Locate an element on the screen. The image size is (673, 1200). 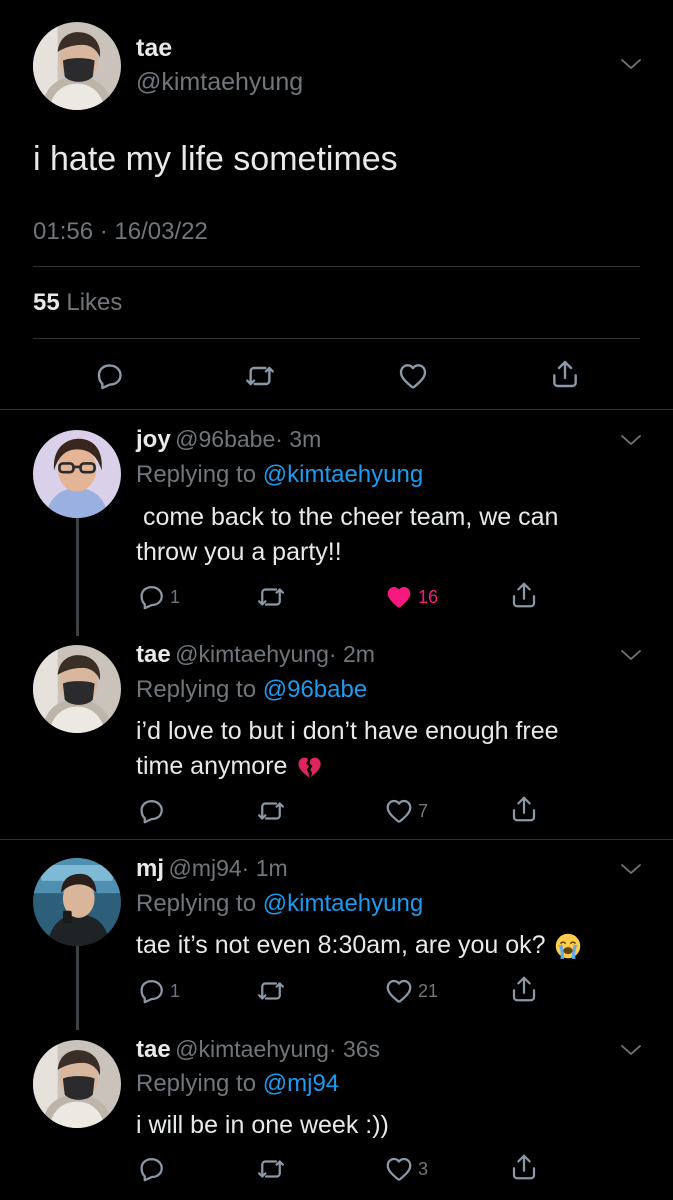
replying-to: Replying to @mj94 is located at coordinates (237, 1084).